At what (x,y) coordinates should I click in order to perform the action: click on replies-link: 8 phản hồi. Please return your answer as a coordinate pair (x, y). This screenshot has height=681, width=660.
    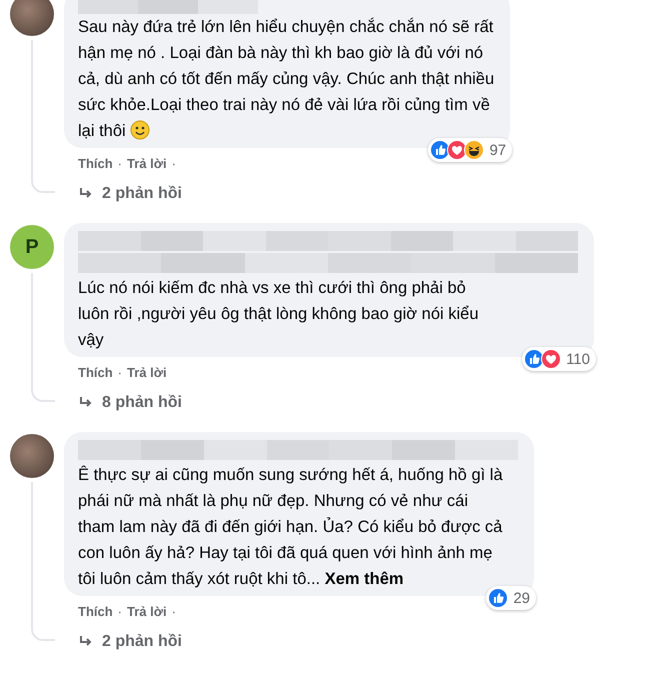
    Looking at the image, I should click on (362, 396).